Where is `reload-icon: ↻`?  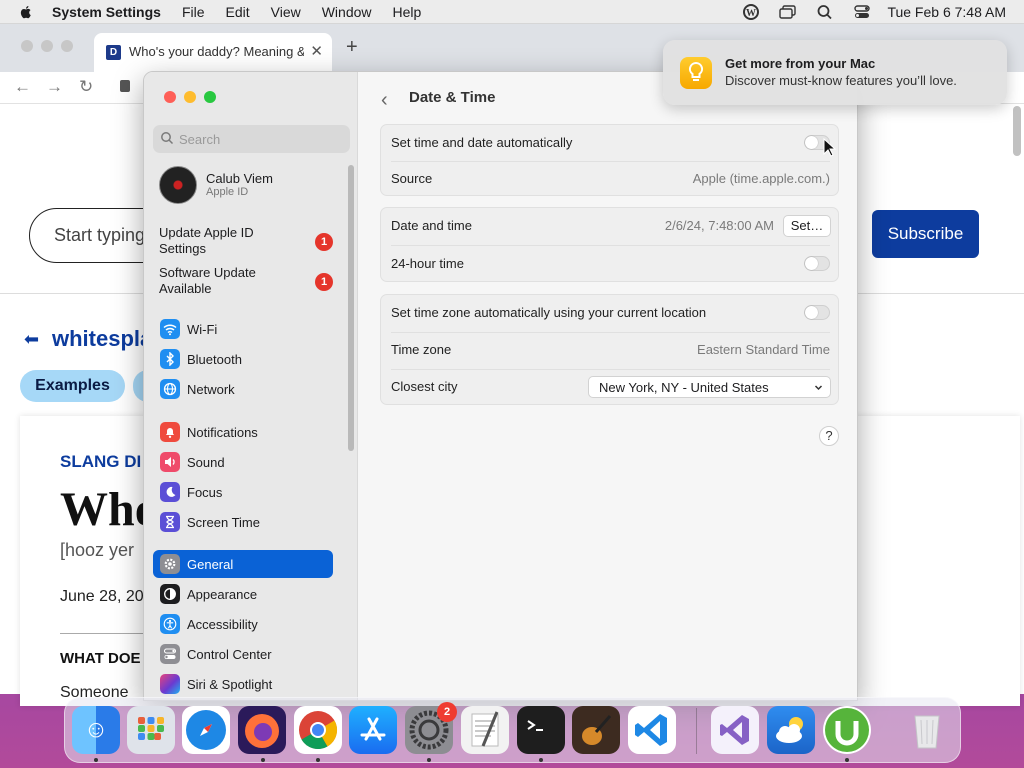
reload-icon: ↻ is located at coordinates (86, 87).